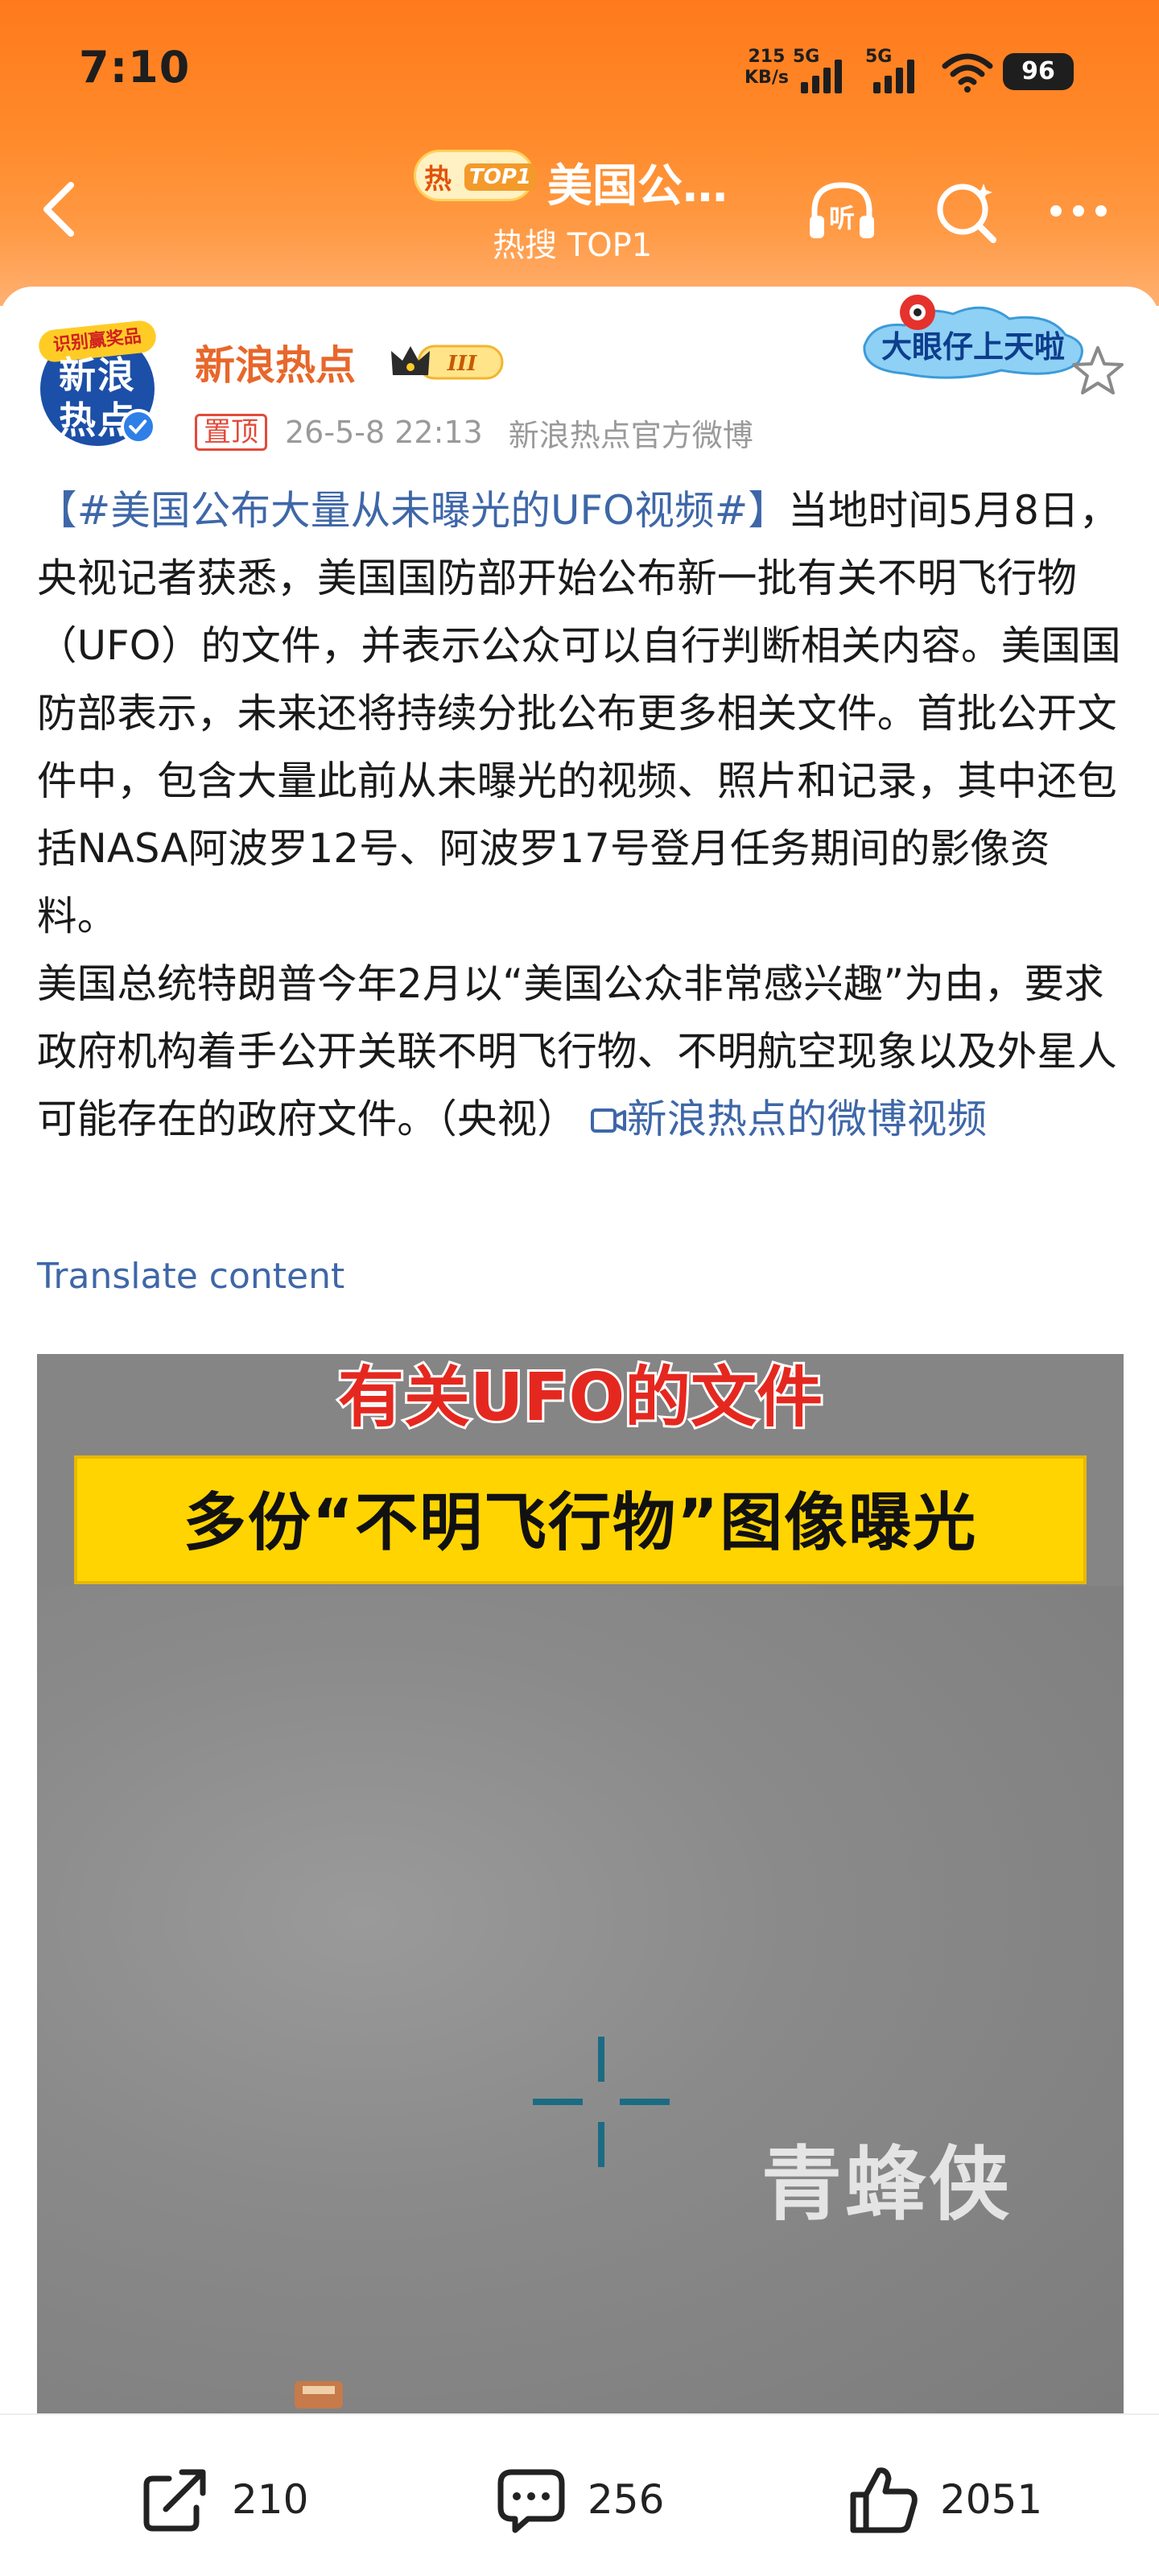 This screenshot has width=1159, height=2576. I want to click on crosshair-icon, so click(601, 2102).